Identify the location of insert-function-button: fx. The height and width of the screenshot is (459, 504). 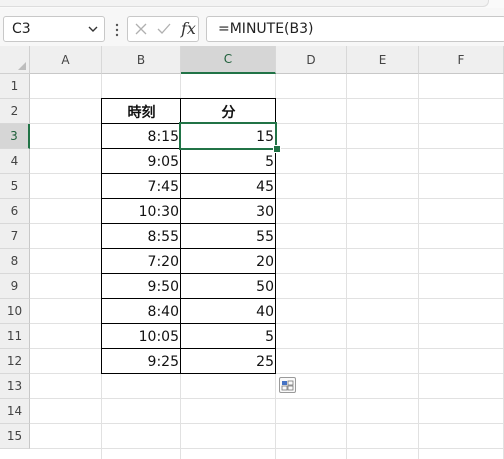
(188, 28).